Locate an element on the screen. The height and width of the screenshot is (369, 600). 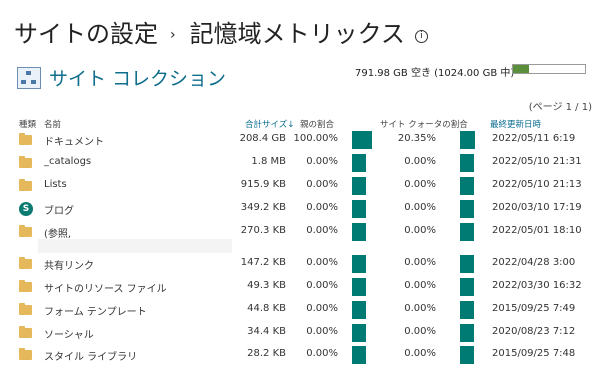
row-size: 1.8 MB is located at coordinates (268, 161).